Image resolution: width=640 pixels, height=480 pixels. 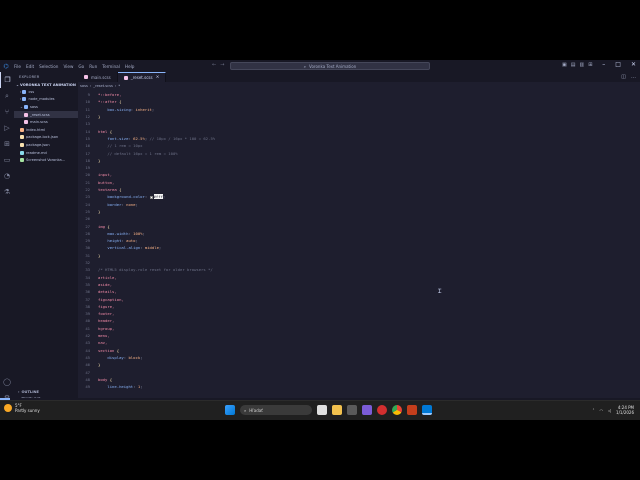 What do you see at coordinates (618, 64) in the screenshot?
I see `maximize-icon: □` at bounding box center [618, 64].